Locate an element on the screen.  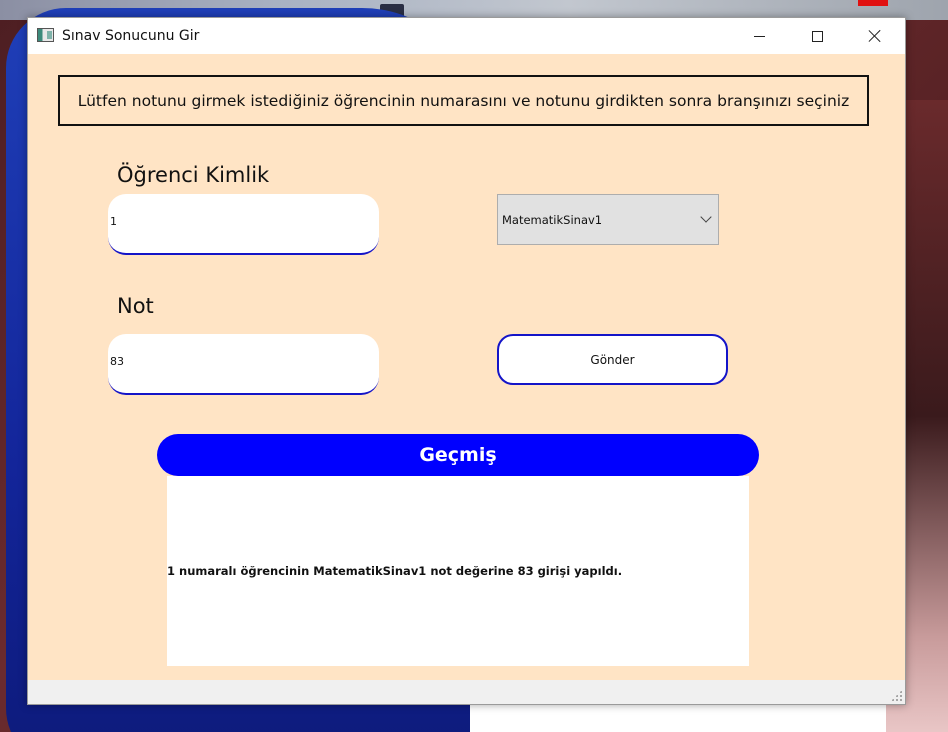
status-bar is located at coordinates (466, 692).